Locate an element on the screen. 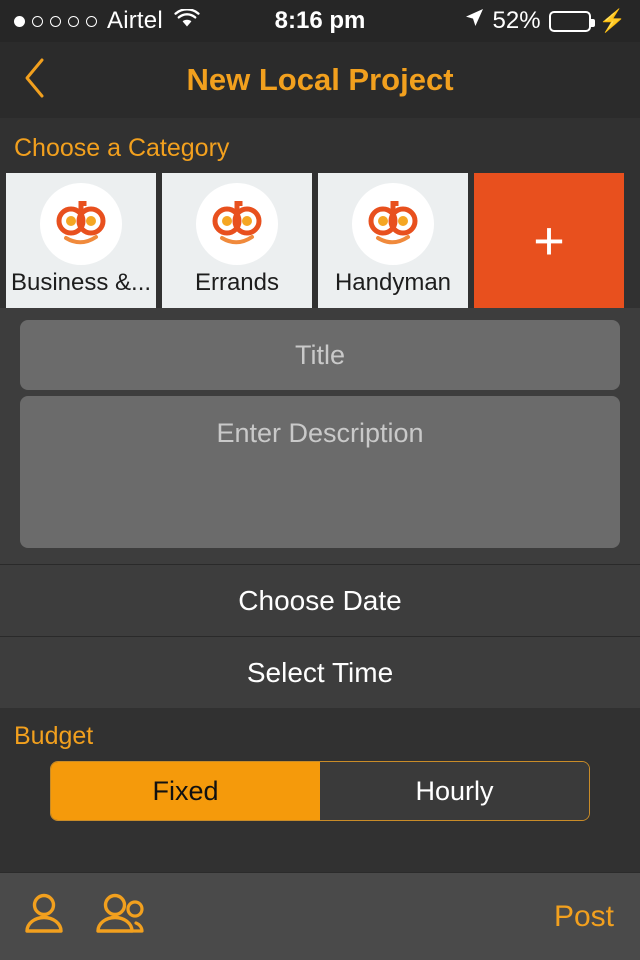  category-tile-label: Handyman is located at coordinates (393, 282).